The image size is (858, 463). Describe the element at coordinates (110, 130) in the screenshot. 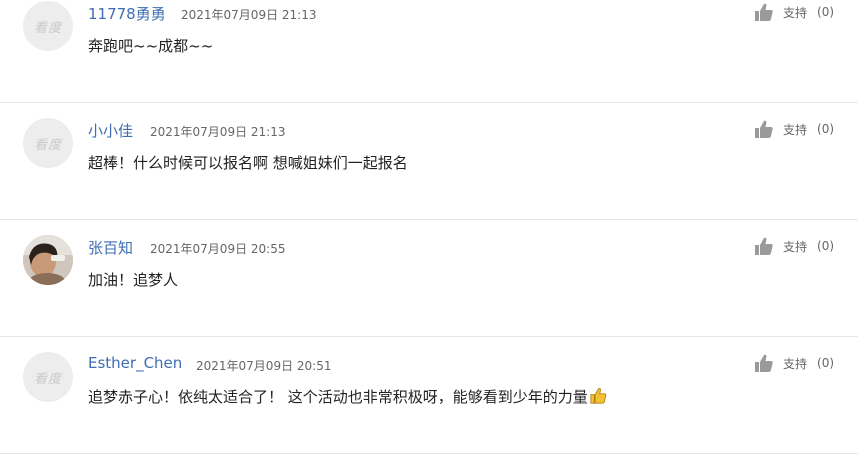

I see `comment-username: 小小佳` at that location.